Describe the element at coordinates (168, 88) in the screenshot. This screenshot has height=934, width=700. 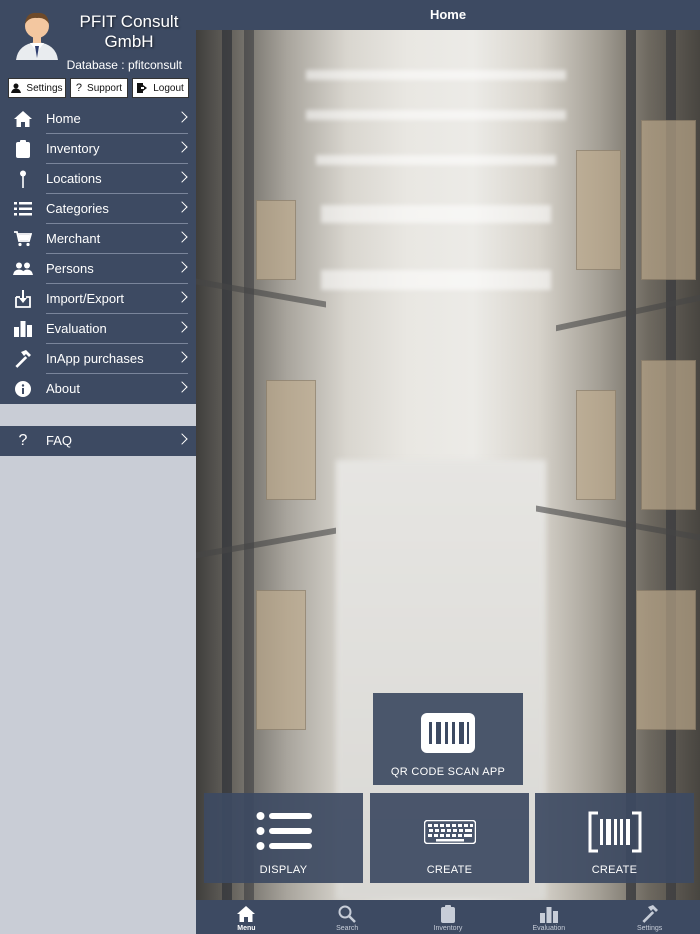
I see `logout-button-label: Logout` at that location.